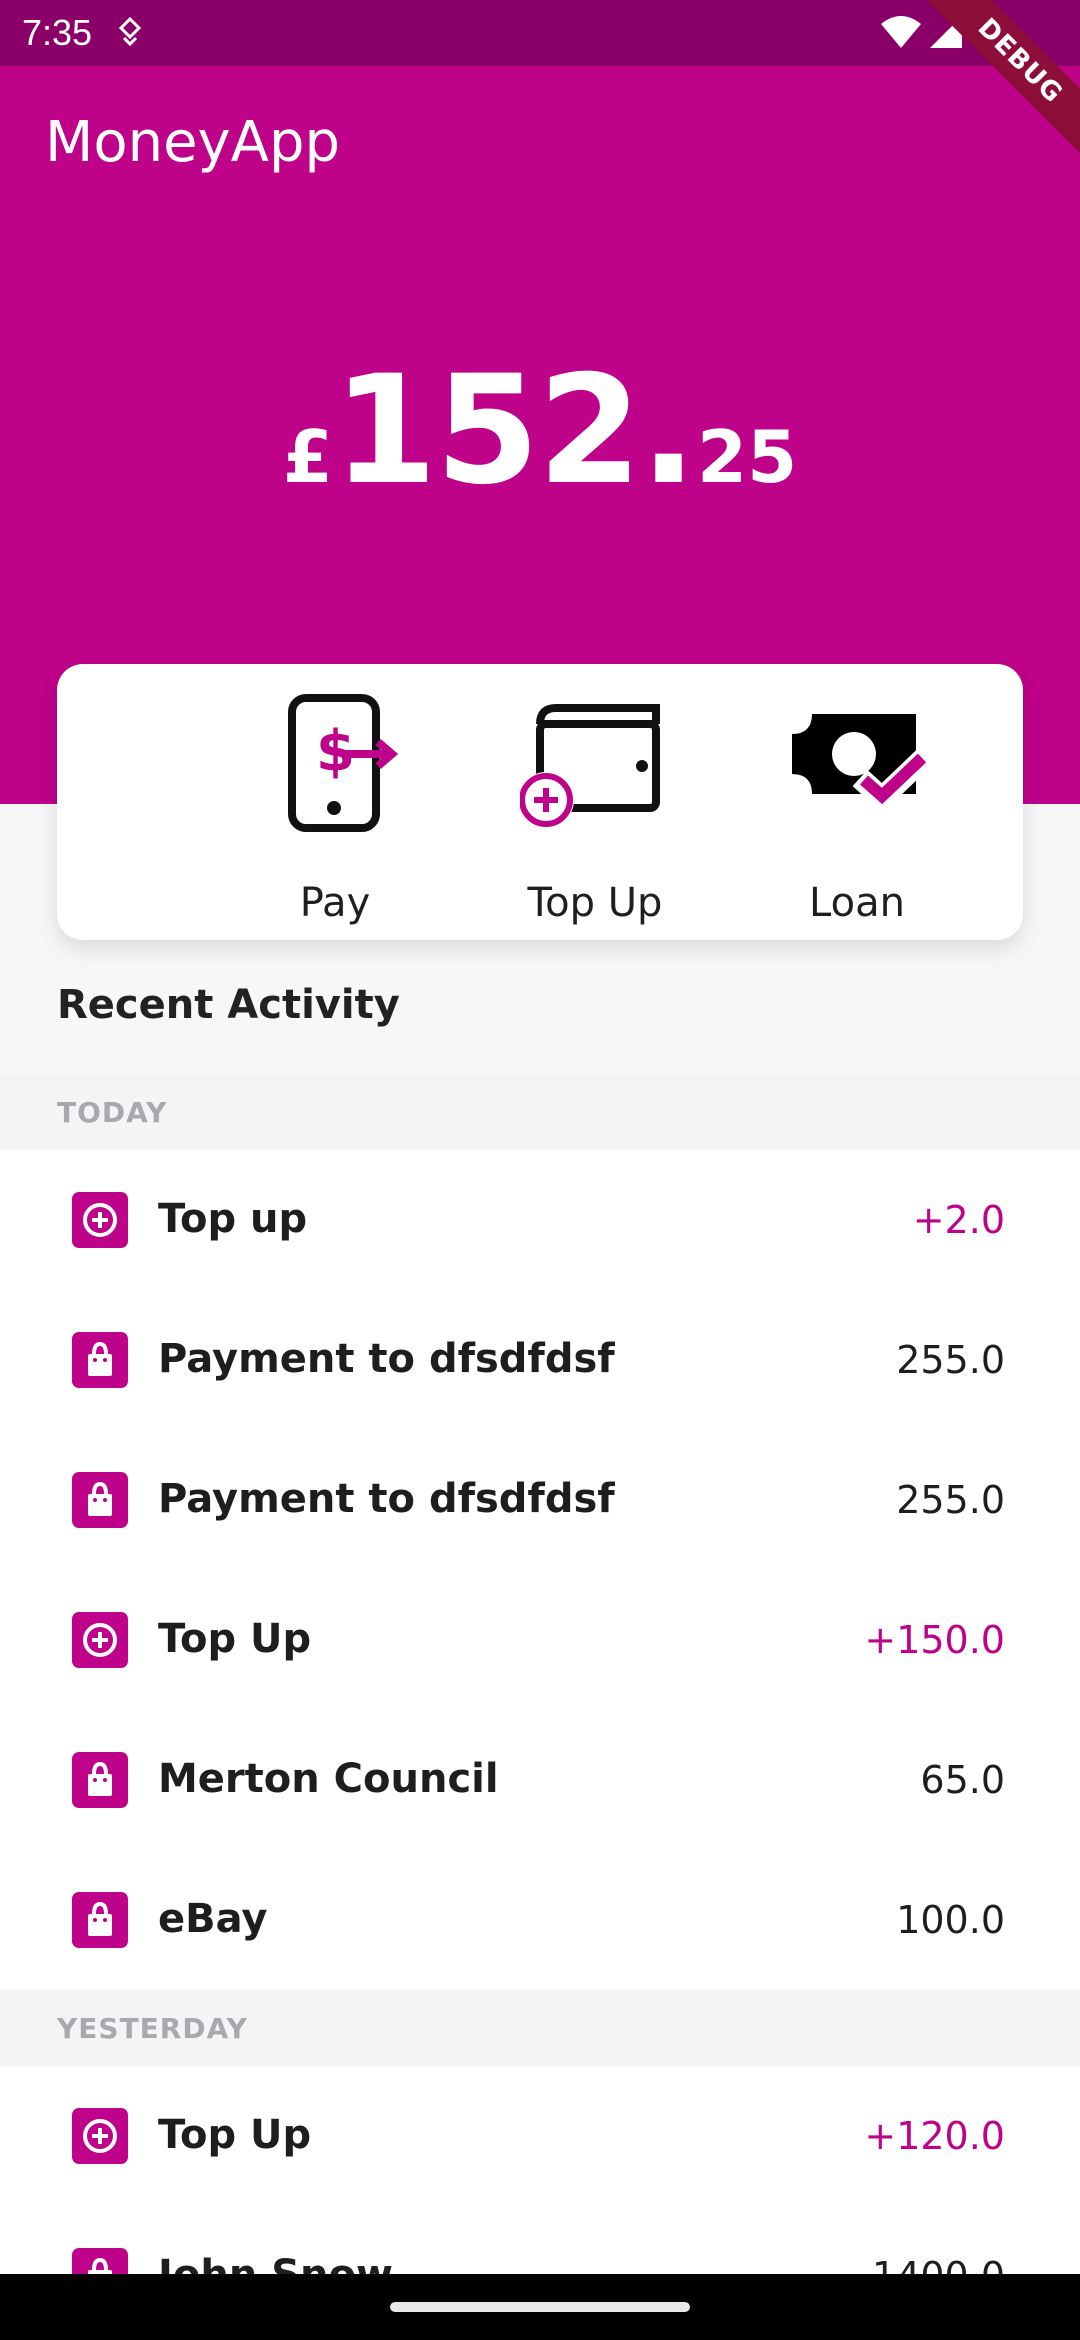 The image size is (1080, 2340). What do you see at coordinates (540, 2136) in the screenshot?
I see `transaction-row: Top Up +120.0` at bounding box center [540, 2136].